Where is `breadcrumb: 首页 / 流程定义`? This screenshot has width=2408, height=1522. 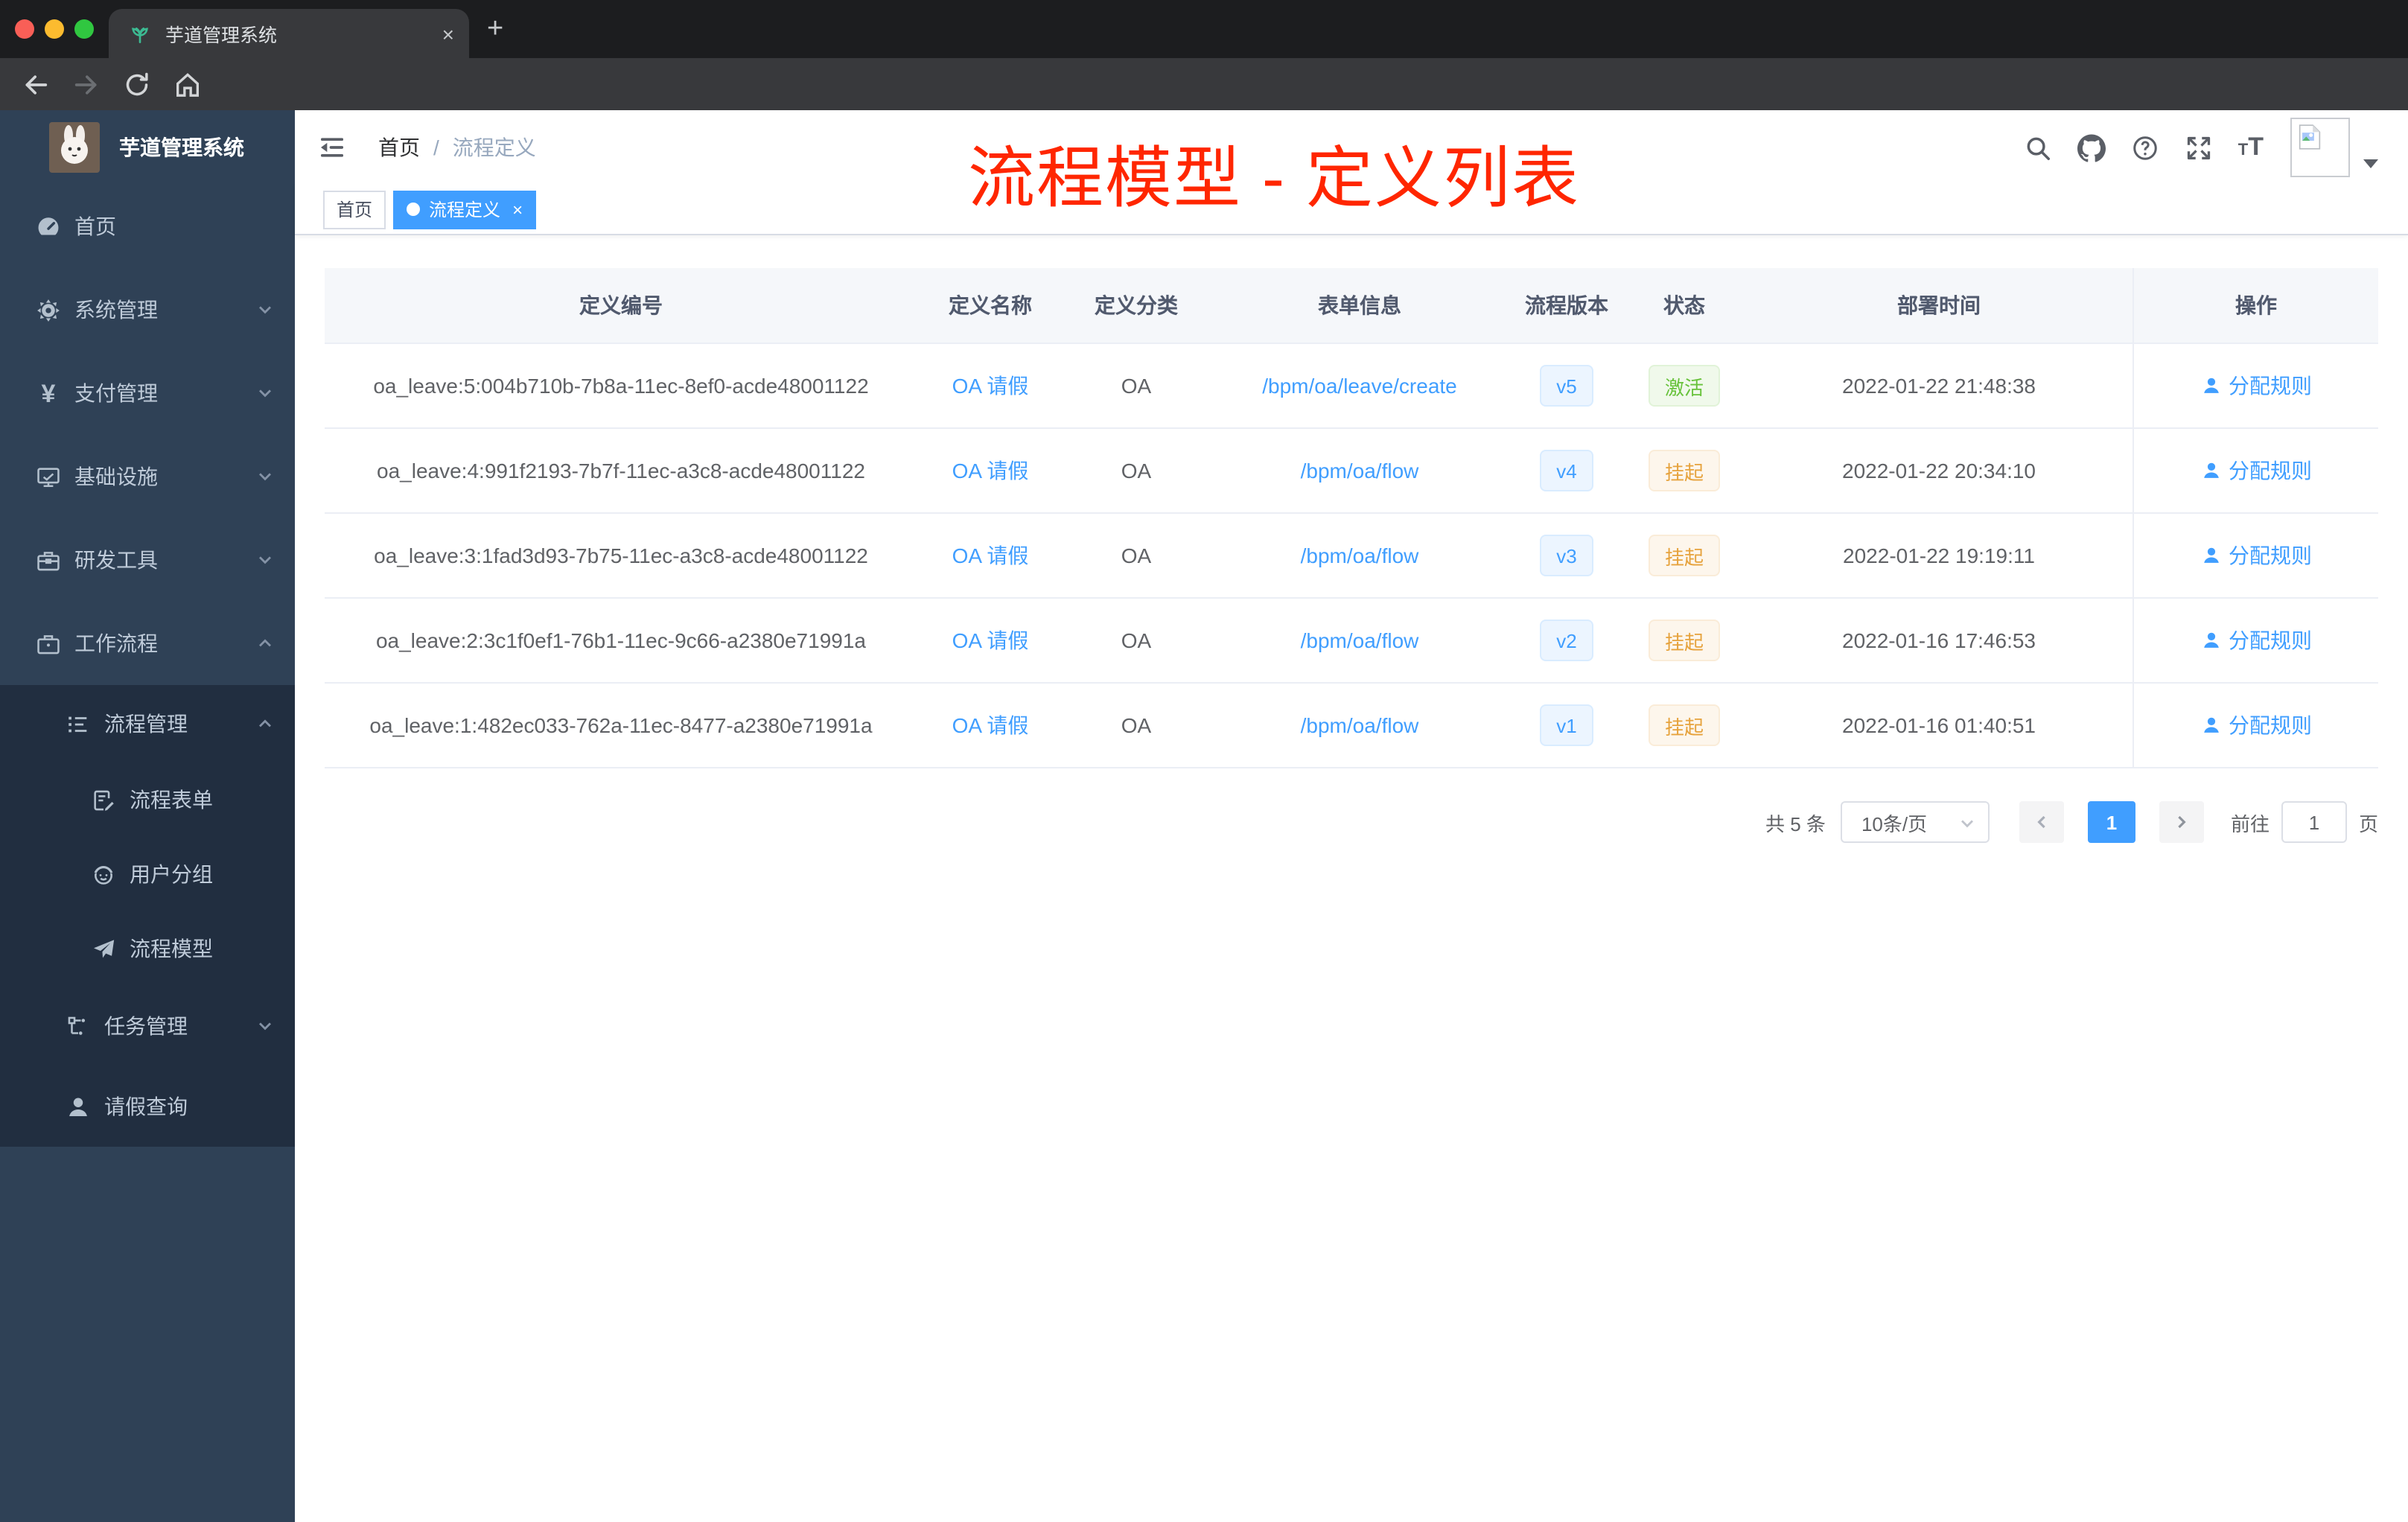
breadcrumb: 首页 / 流程定义 is located at coordinates (457, 147).